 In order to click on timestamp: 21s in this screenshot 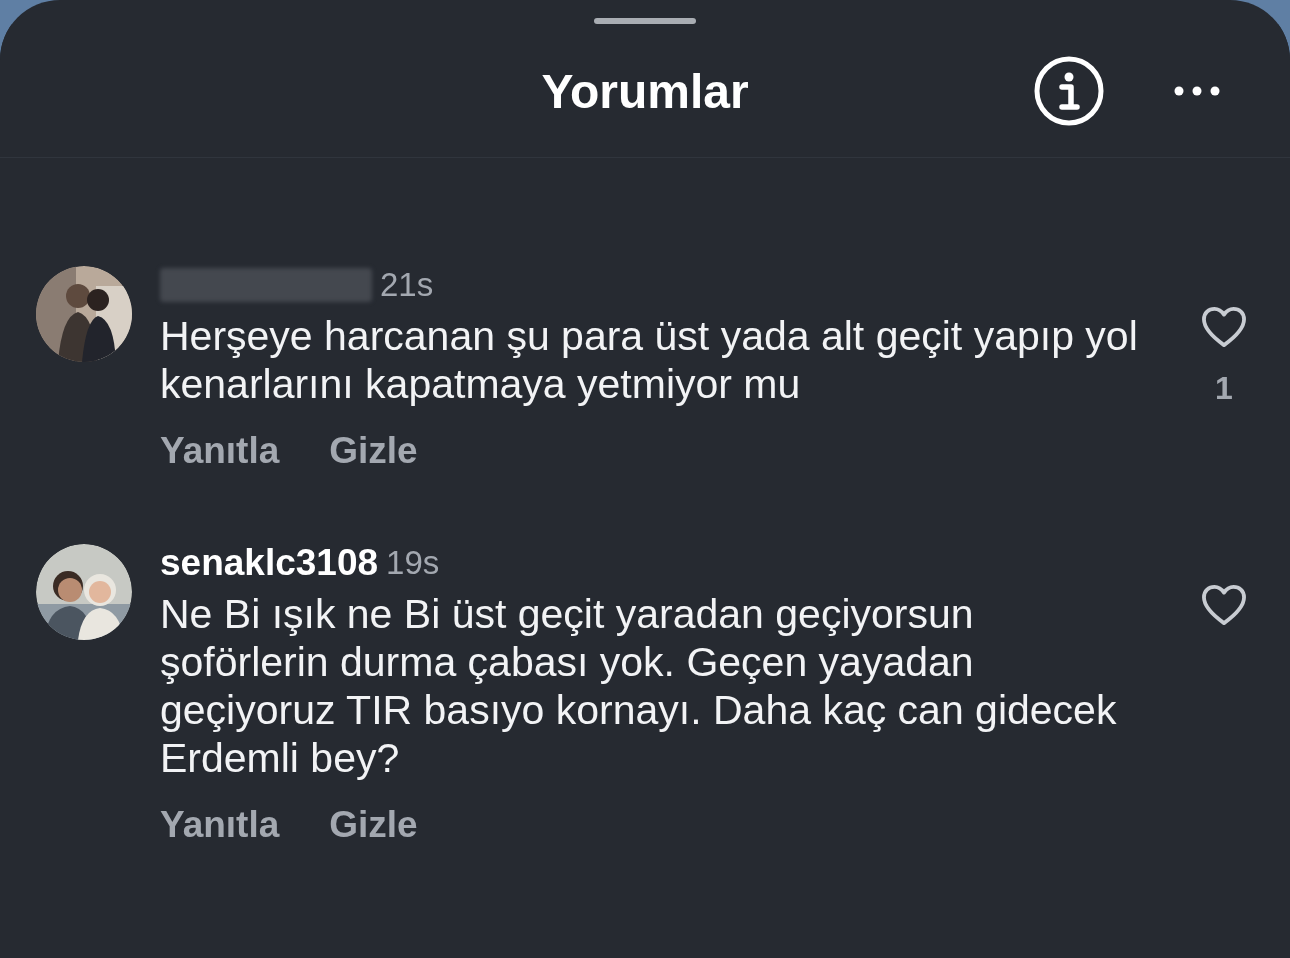, I will do `click(407, 285)`.